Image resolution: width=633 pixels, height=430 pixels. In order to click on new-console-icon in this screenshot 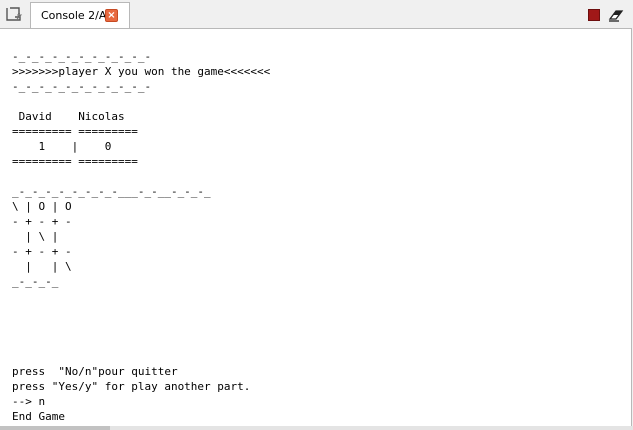, I will do `click(15, 14)`.